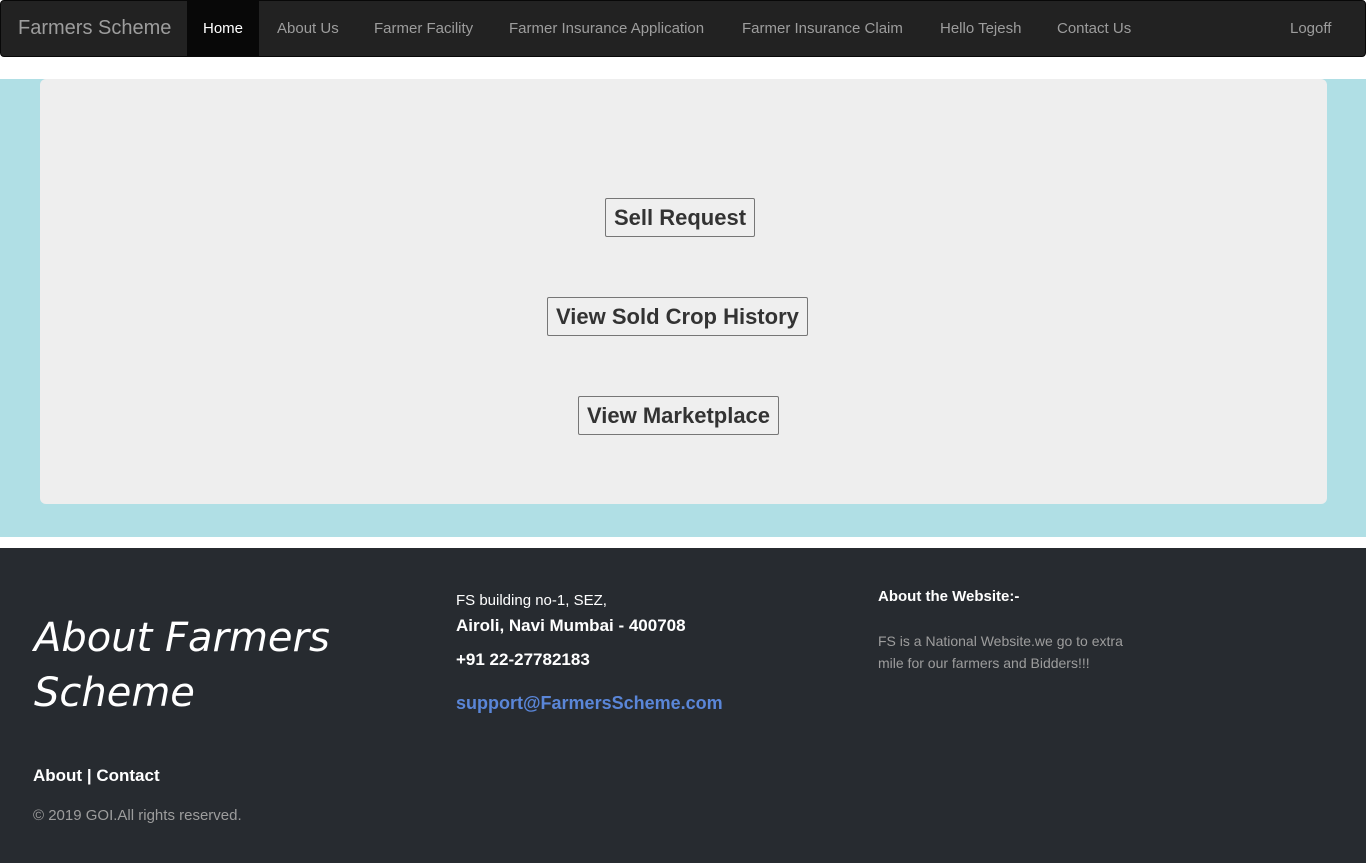 The height and width of the screenshot is (863, 1366). I want to click on footer-links: About | Contact, so click(96, 776).